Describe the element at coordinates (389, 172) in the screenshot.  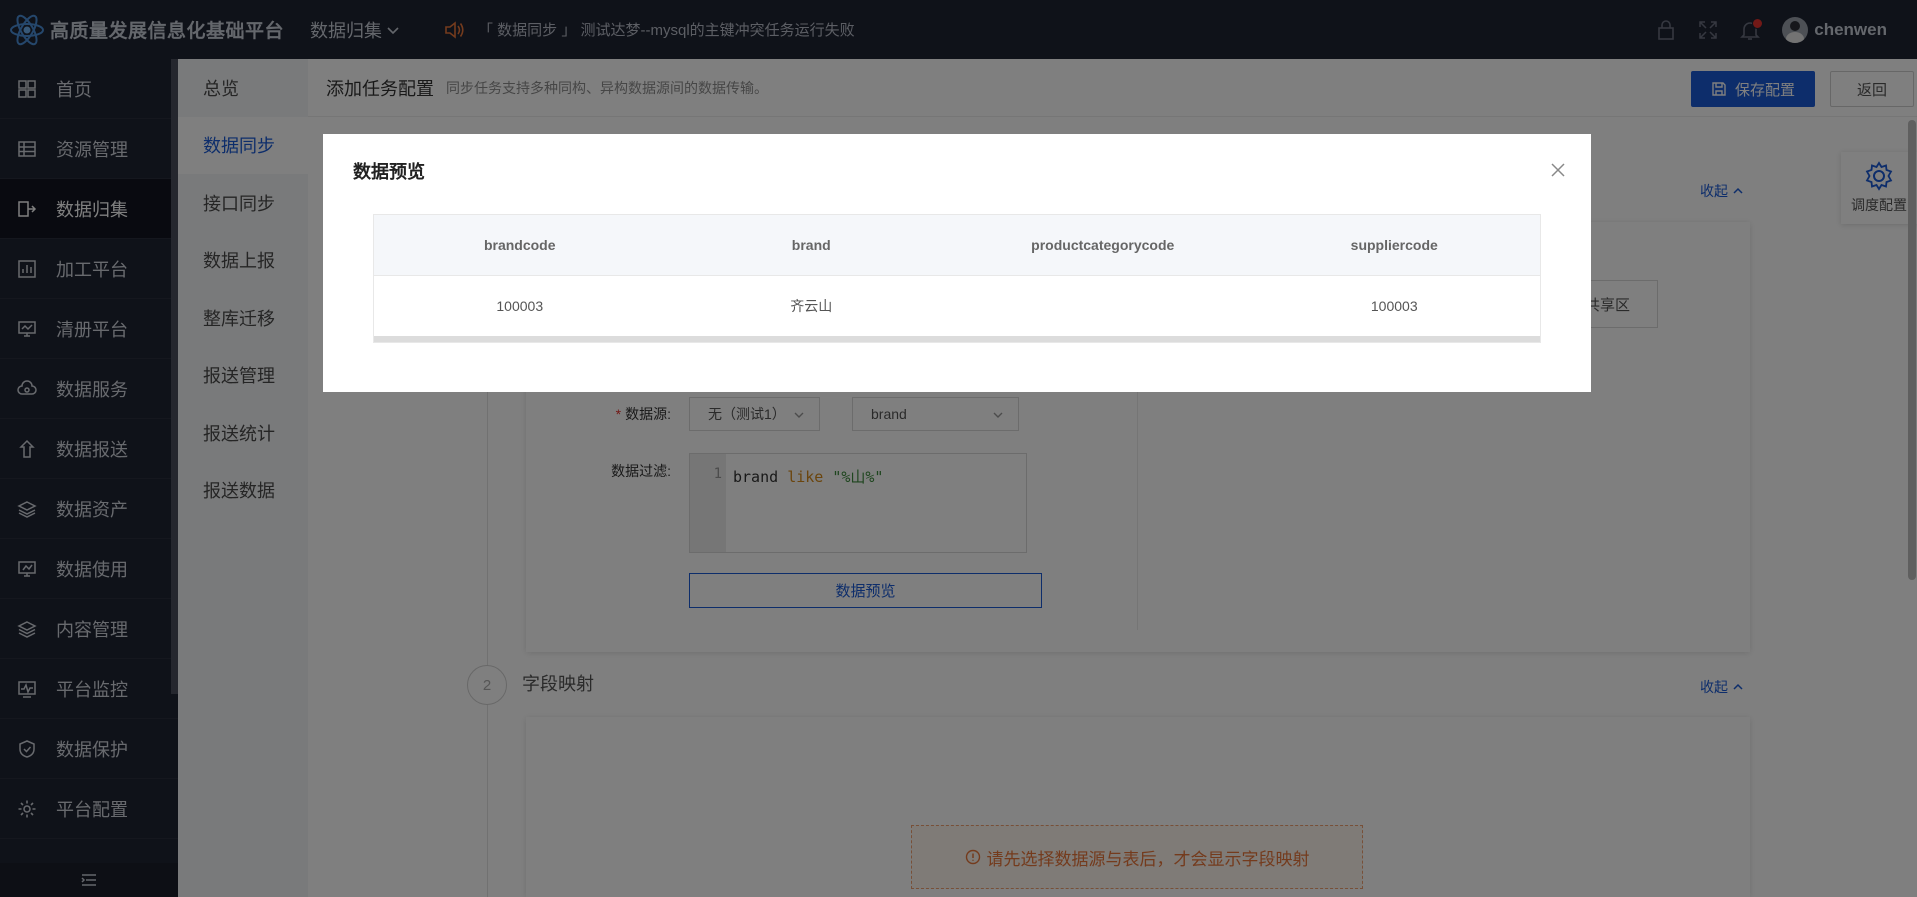
I see `modal-title: 数据预览` at that location.